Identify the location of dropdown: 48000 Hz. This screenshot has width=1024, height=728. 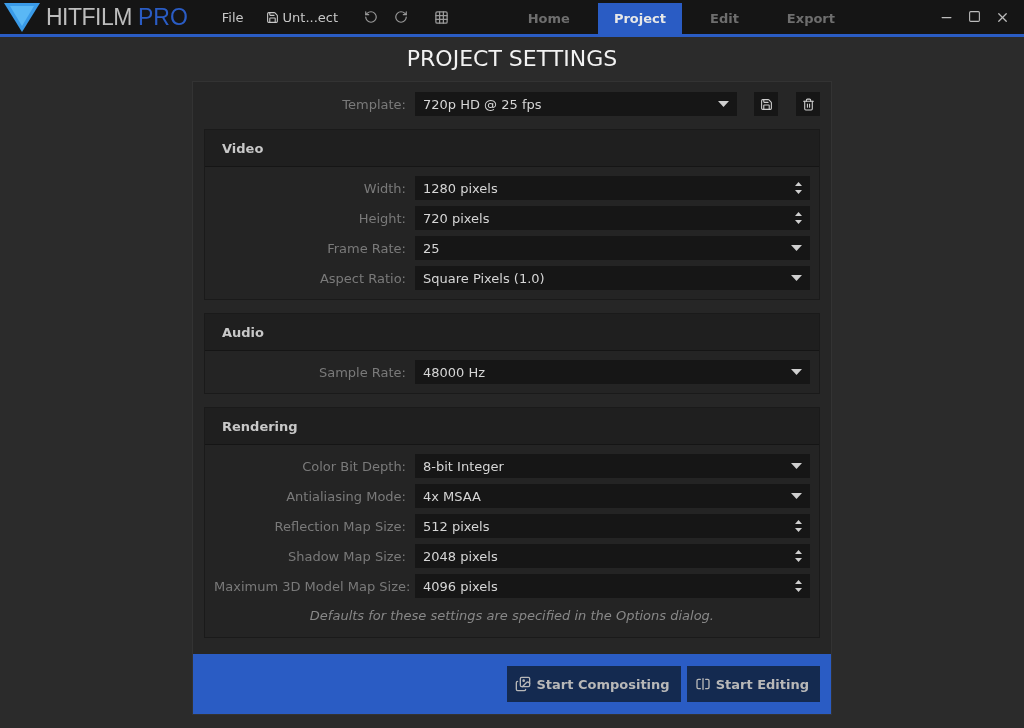
(612, 372).